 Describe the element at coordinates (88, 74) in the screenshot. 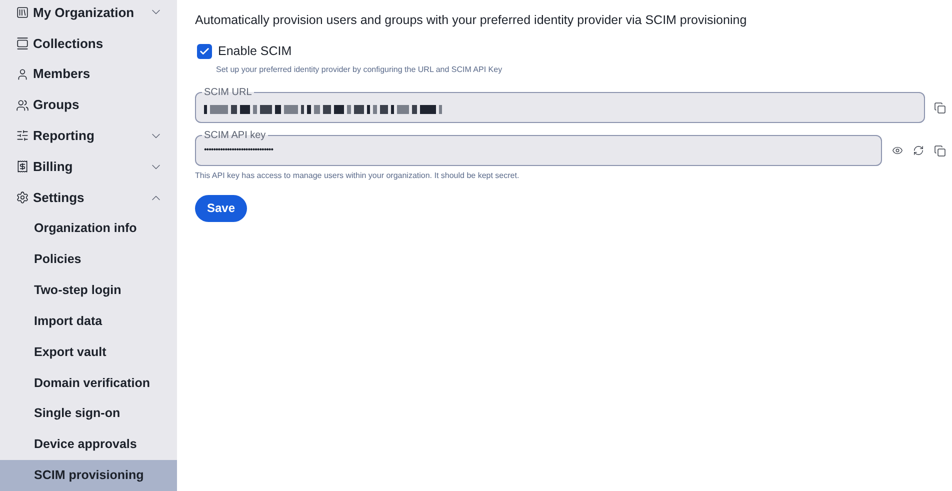

I see `sidebar-item: Members` at that location.